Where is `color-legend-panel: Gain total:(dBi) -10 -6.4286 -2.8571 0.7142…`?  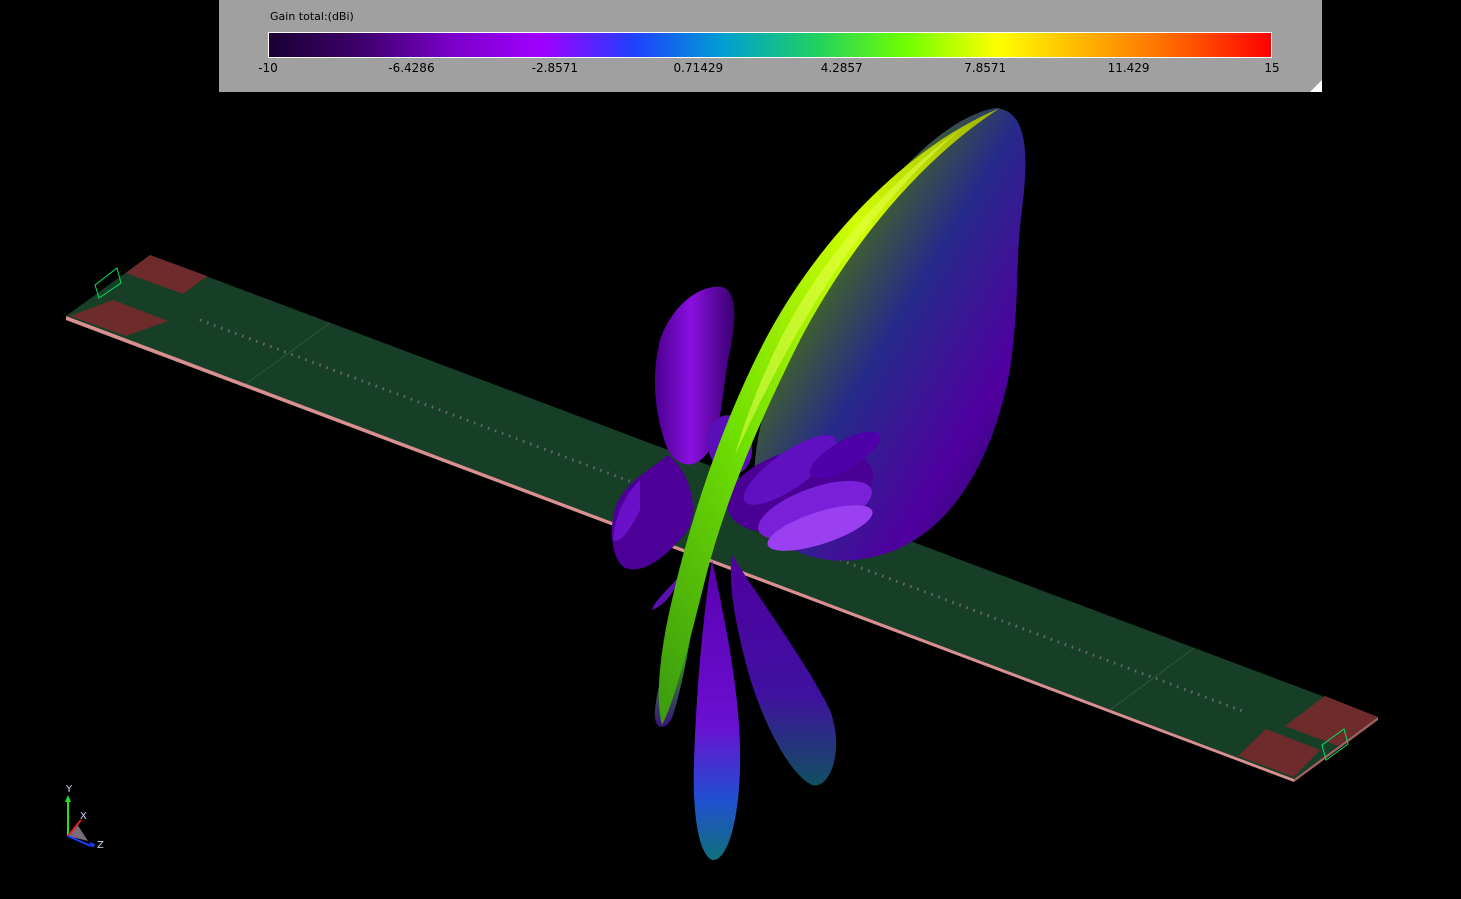 color-legend-panel: Gain total:(dBi) -10 -6.4286 -2.8571 0.7142… is located at coordinates (770, 46).